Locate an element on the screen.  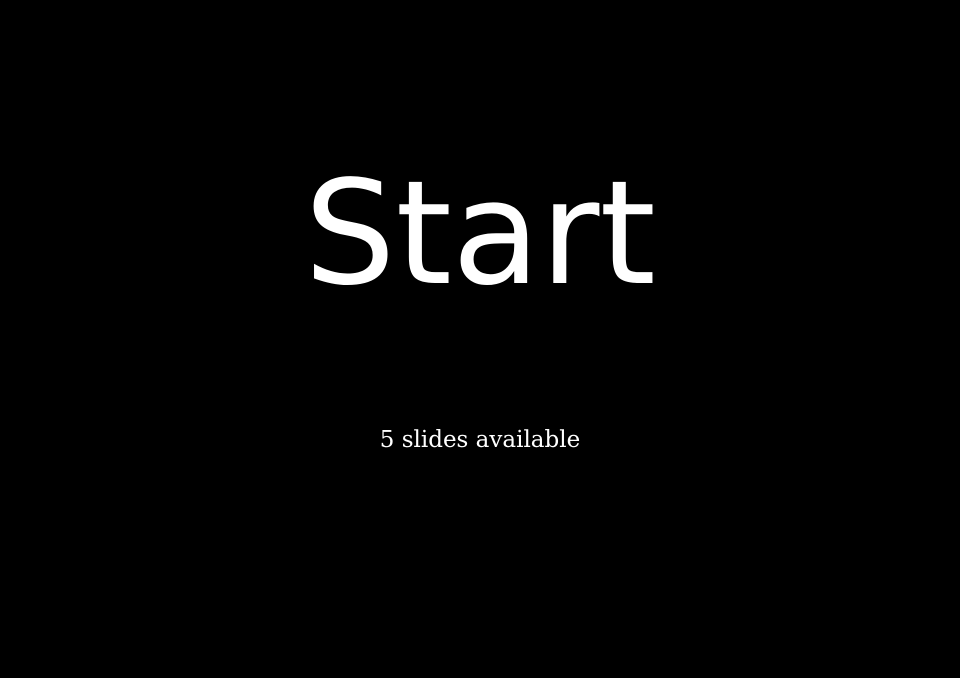
slide-count-label: 5 slides available is located at coordinates (480, 440).